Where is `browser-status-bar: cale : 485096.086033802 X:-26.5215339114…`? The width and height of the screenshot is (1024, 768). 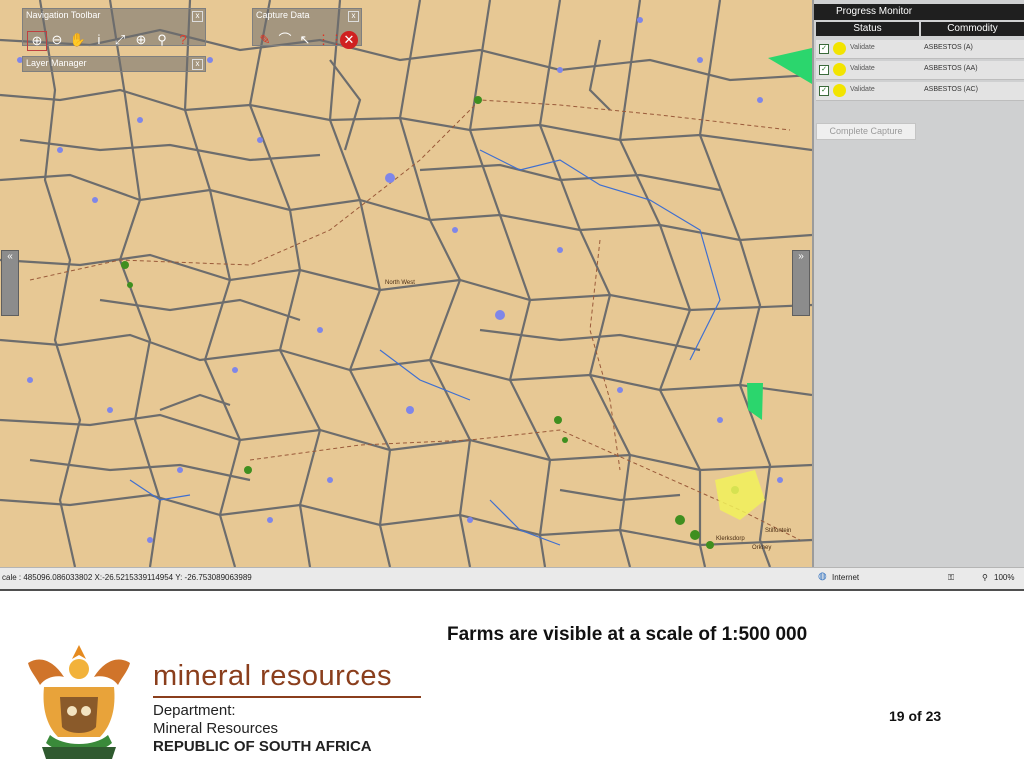
browser-status-bar: cale : 485096.086033802 X:-26.5215339114… is located at coordinates (512, 579).